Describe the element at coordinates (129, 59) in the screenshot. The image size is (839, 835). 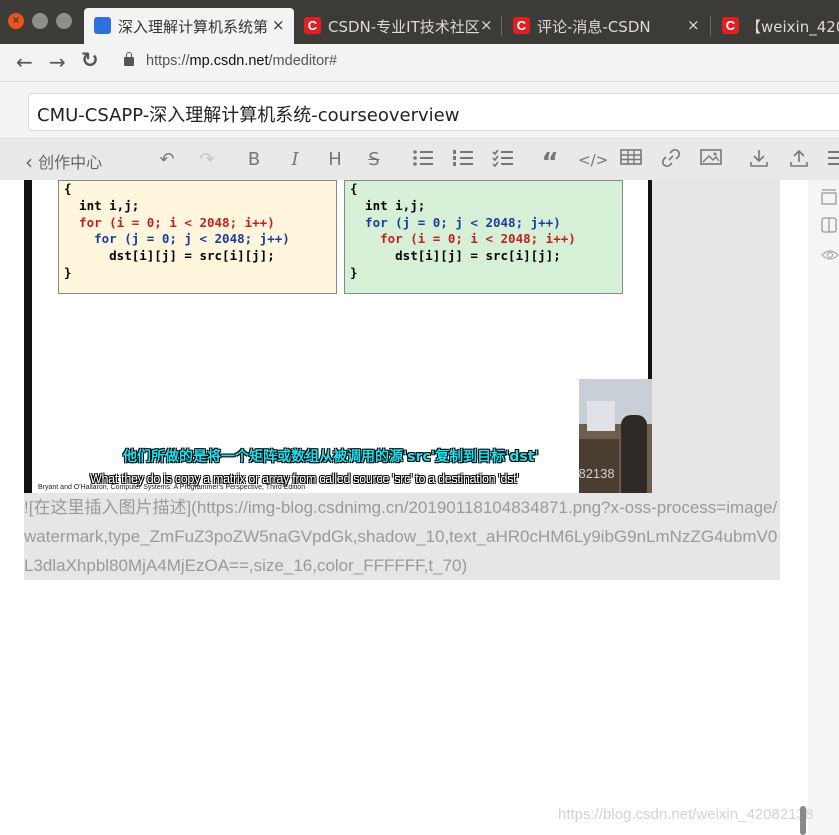
I see `lock-icon` at that location.